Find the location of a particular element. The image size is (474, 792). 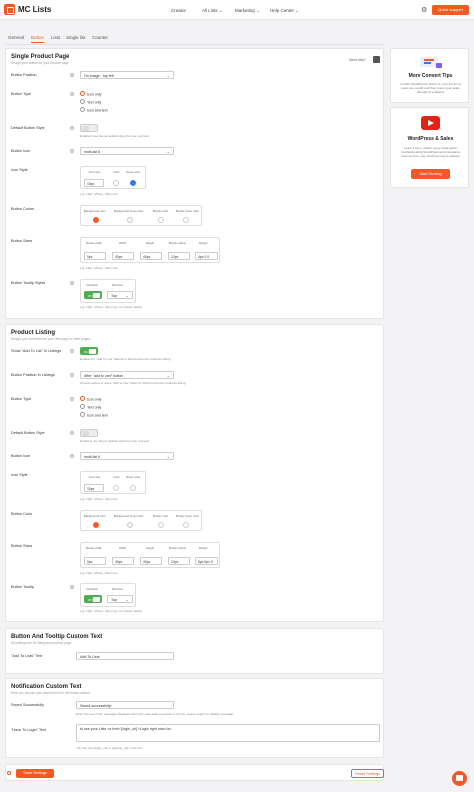

tab-button: Button is located at coordinates (38, 39).